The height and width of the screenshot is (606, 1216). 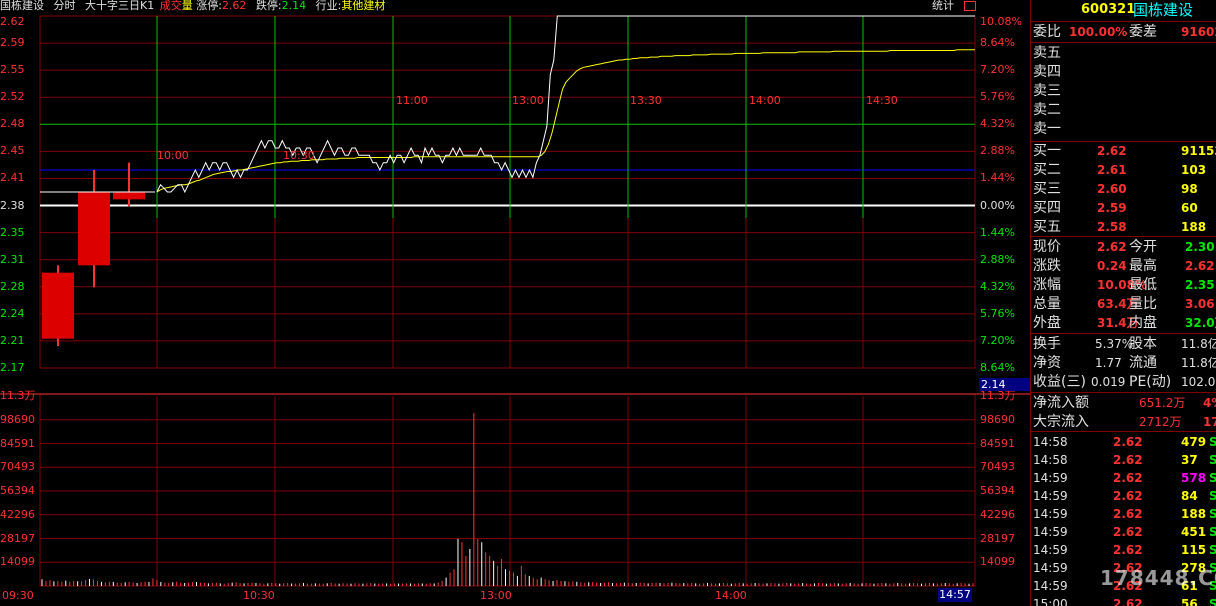 What do you see at coordinates (17, 514) in the screenshot?
I see `volume-tick-label: 42296` at bounding box center [17, 514].